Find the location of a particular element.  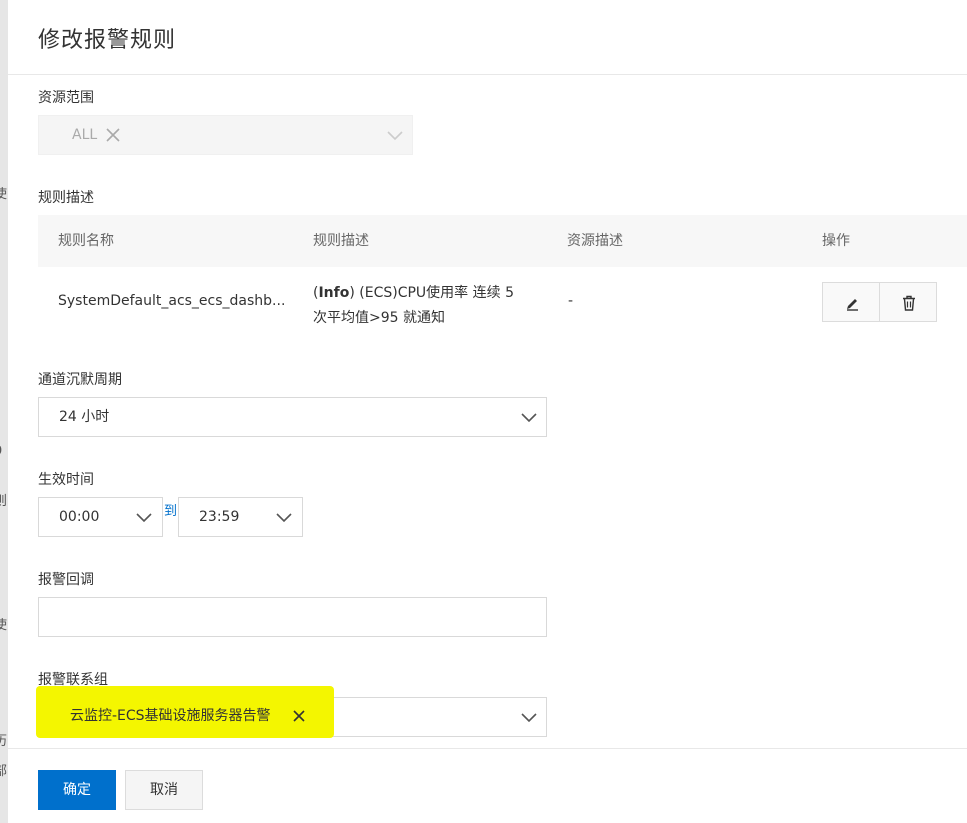

background-text-fragment: 则 is located at coordinates (4, 501).